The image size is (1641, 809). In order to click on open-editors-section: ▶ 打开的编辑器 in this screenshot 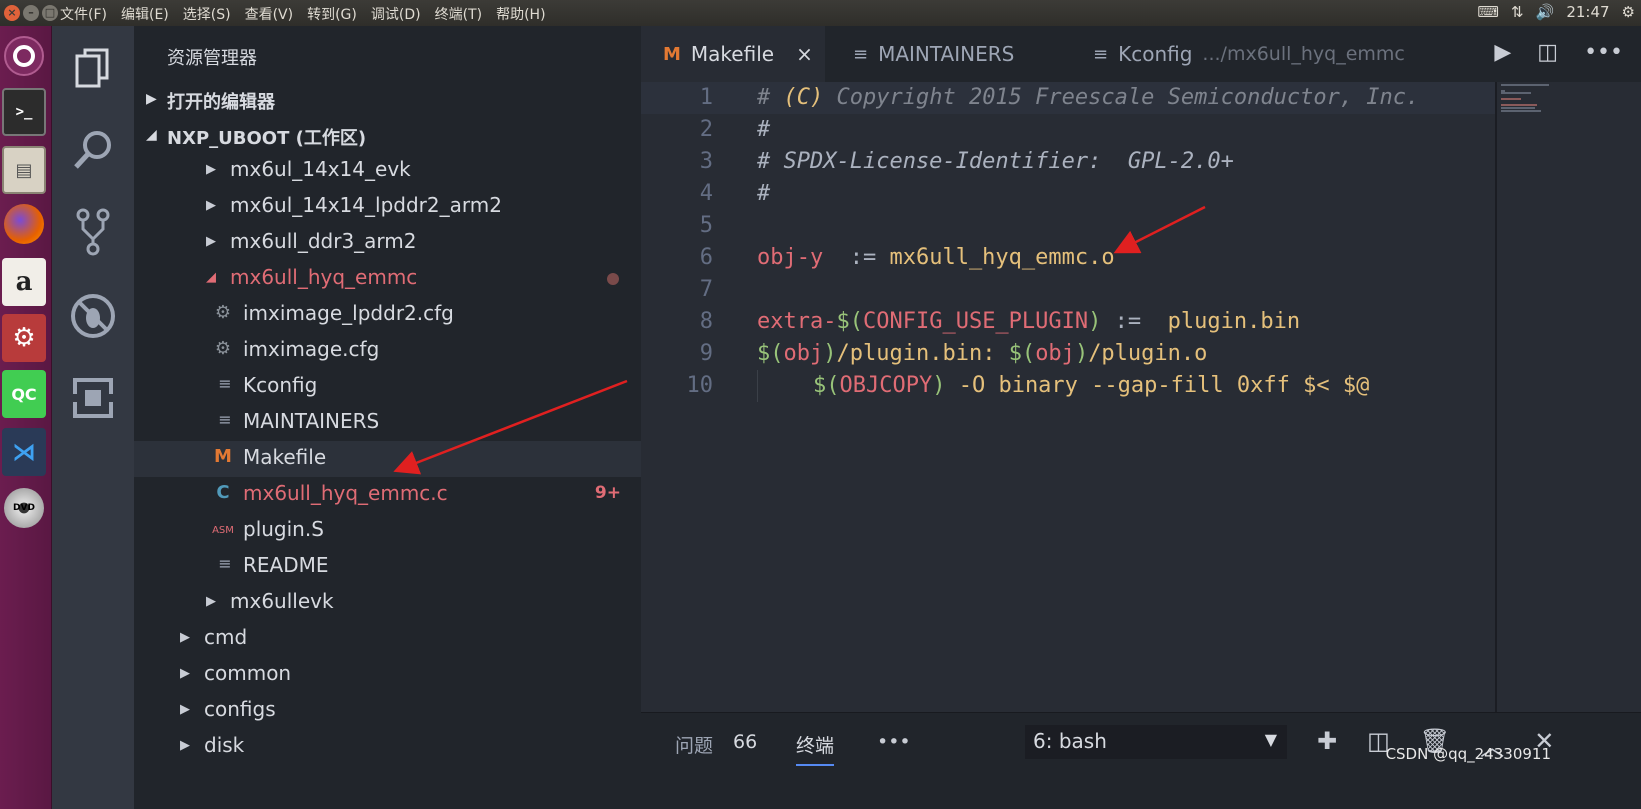, I will do `click(387, 101)`.